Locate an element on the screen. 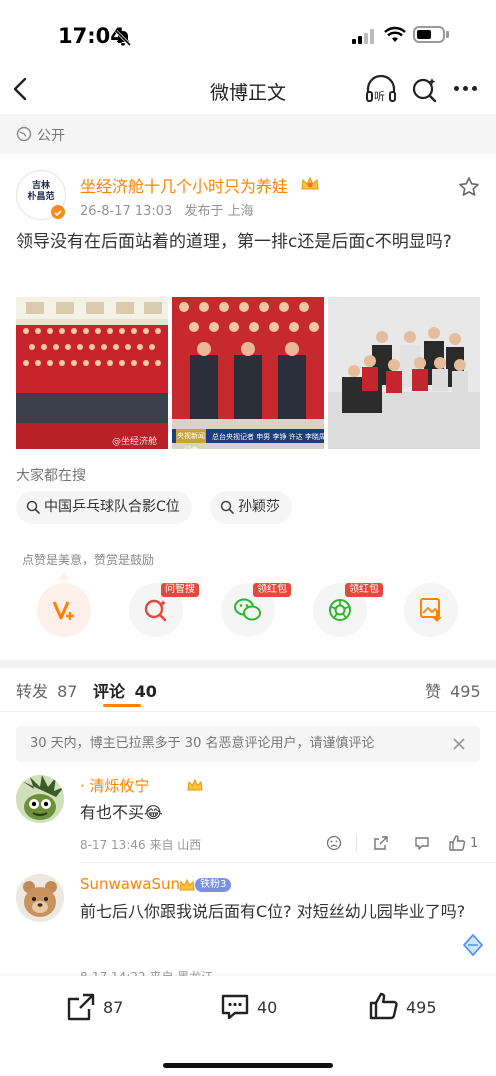  commenter-name: SunwawaSun is located at coordinates (130, 884).